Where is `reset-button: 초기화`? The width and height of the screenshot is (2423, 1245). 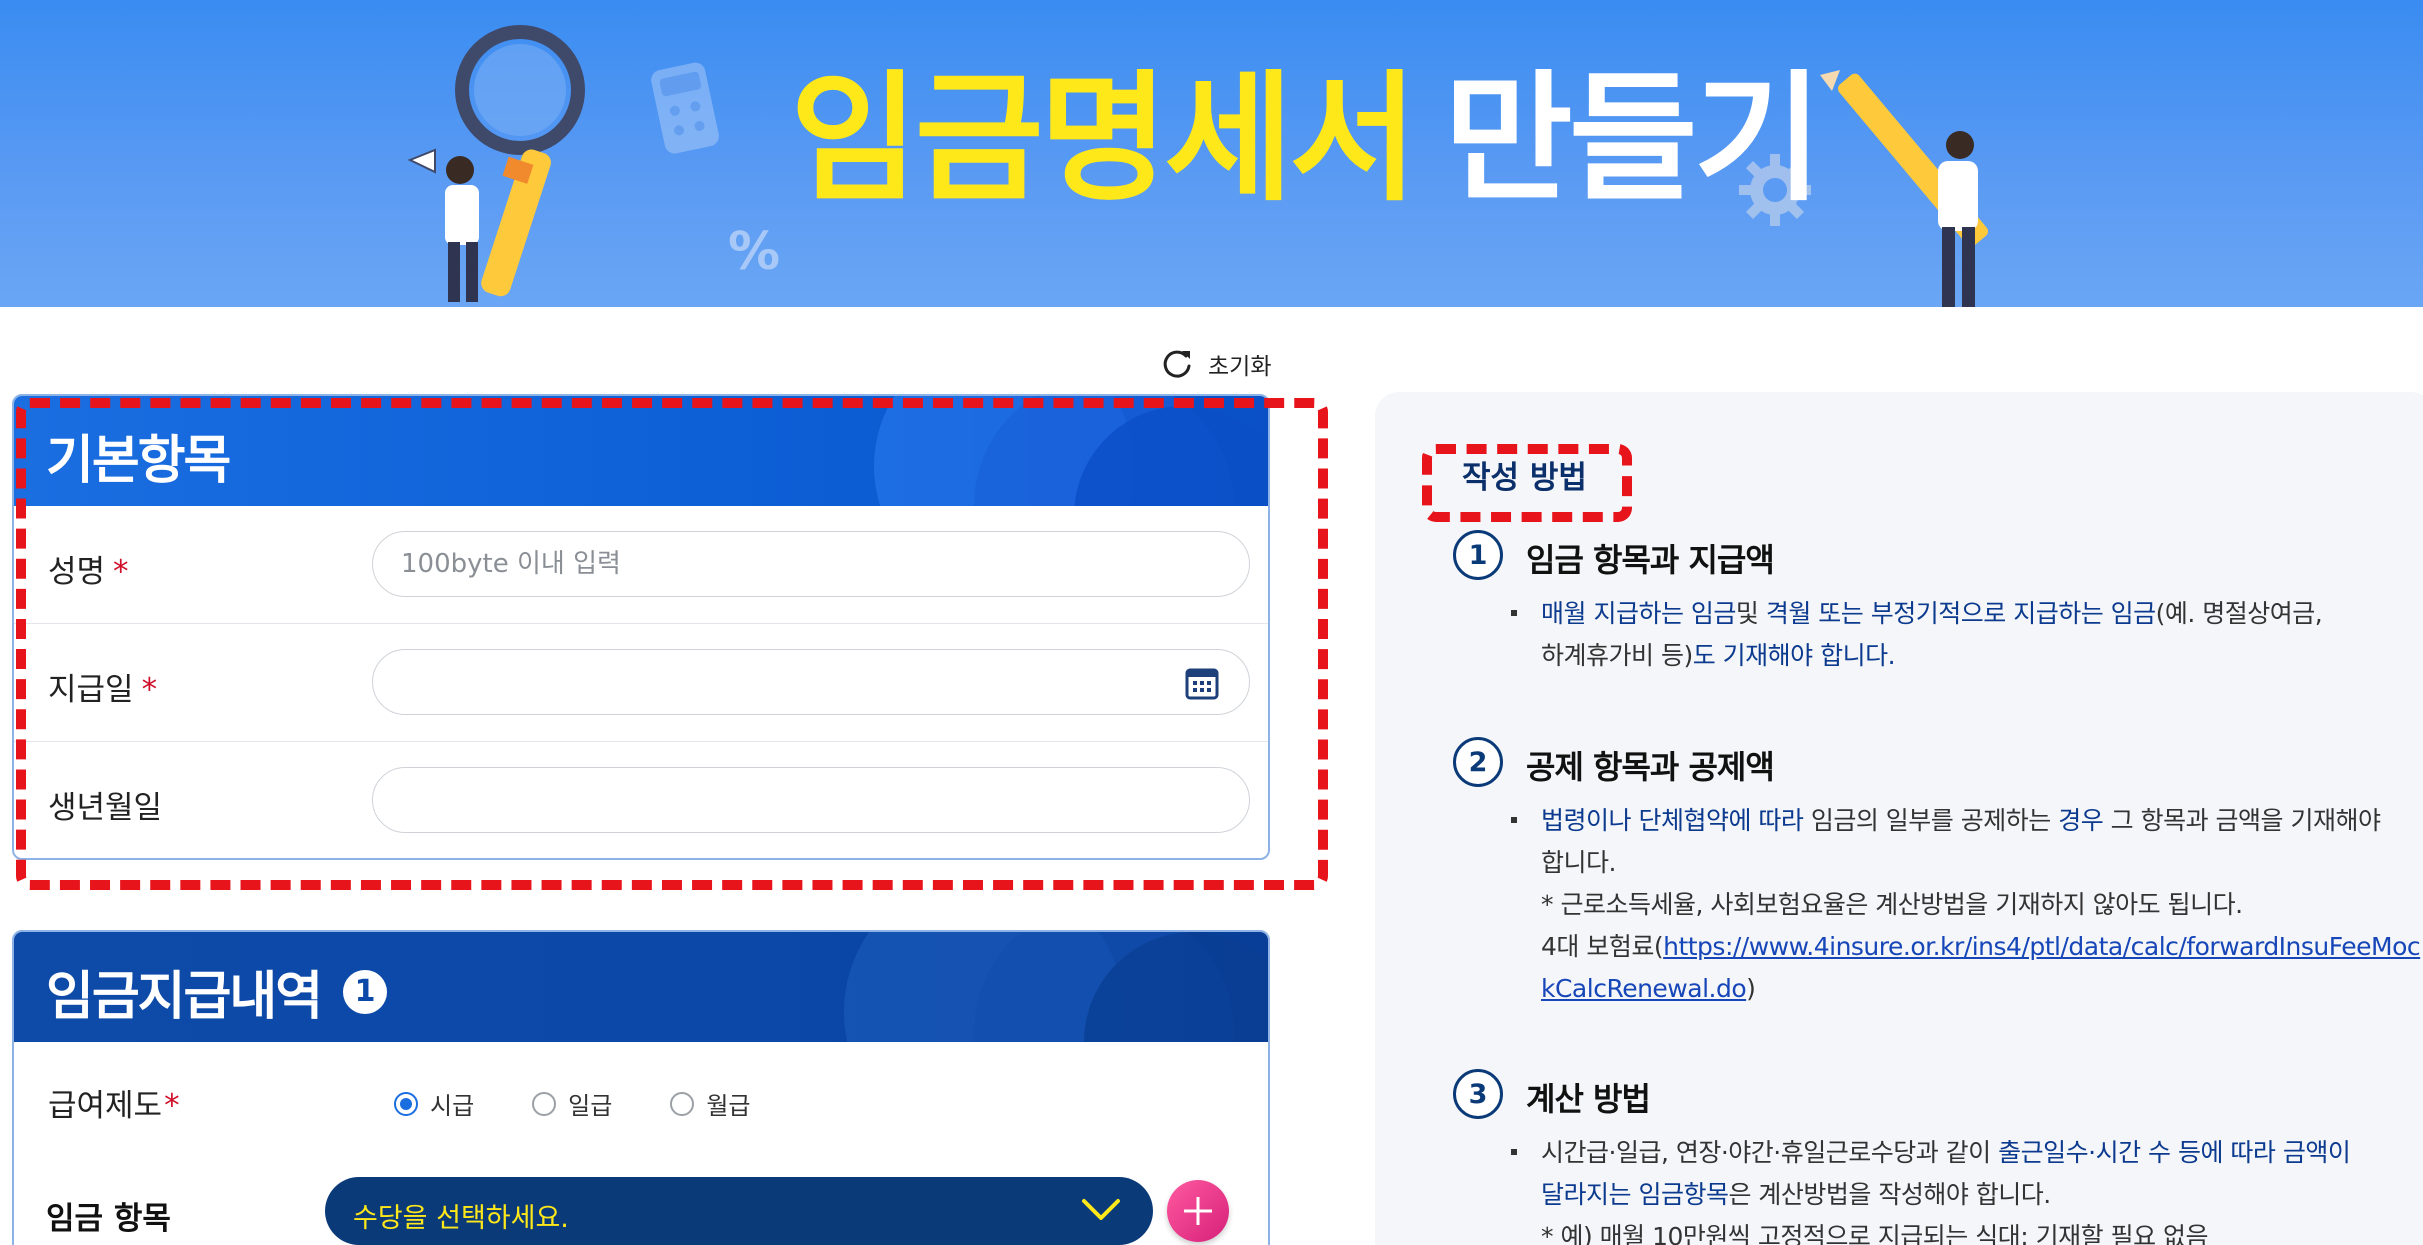
reset-button: 초기화 is located at coordinates (1215, 364).